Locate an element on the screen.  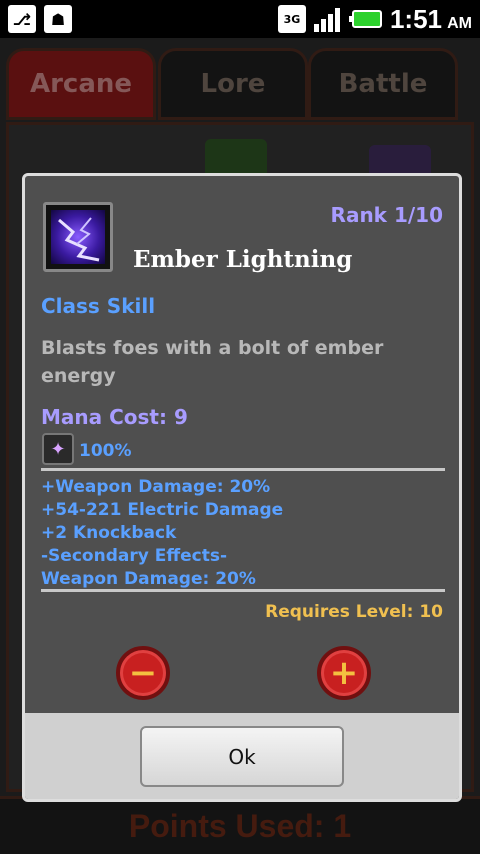
effect-line: +Weapon Damage: 20% is located at coordinates (156, 487).